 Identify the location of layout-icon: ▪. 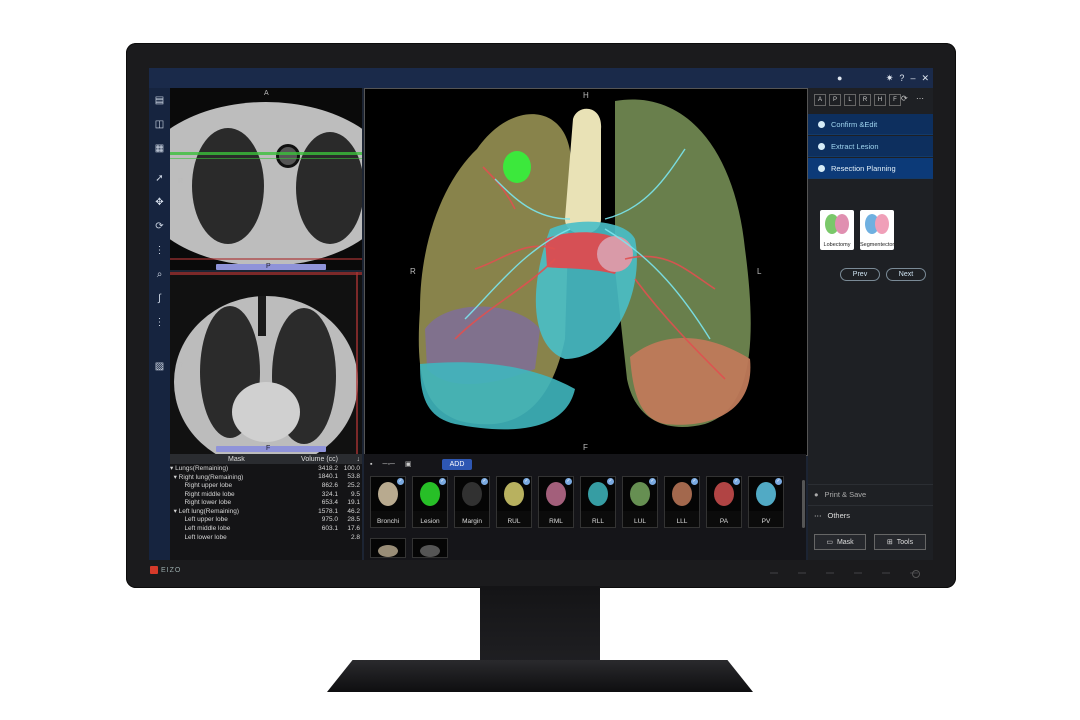
(371, 464).